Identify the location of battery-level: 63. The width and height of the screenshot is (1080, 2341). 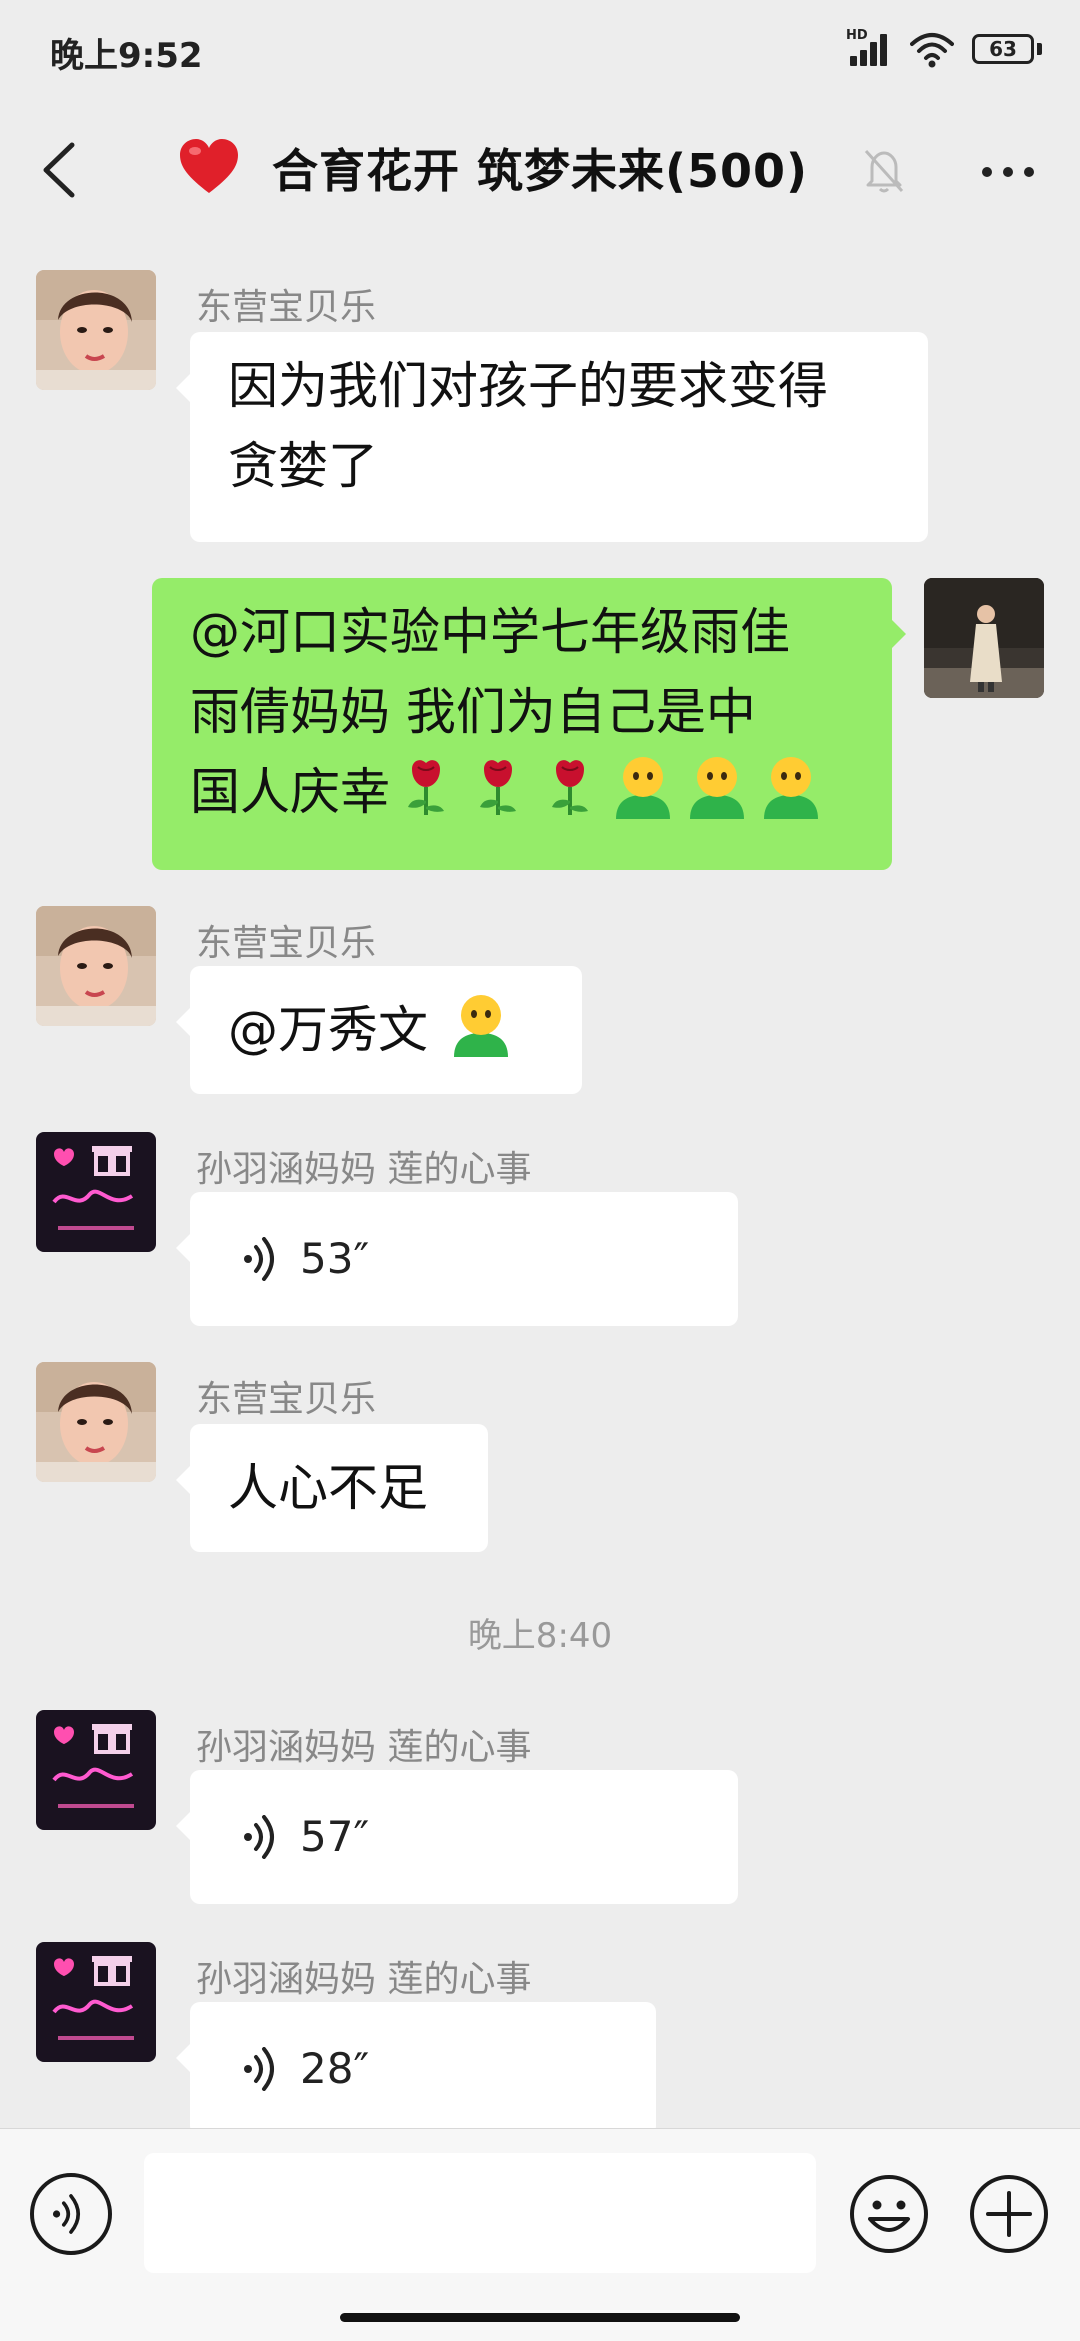
(1003, 49).